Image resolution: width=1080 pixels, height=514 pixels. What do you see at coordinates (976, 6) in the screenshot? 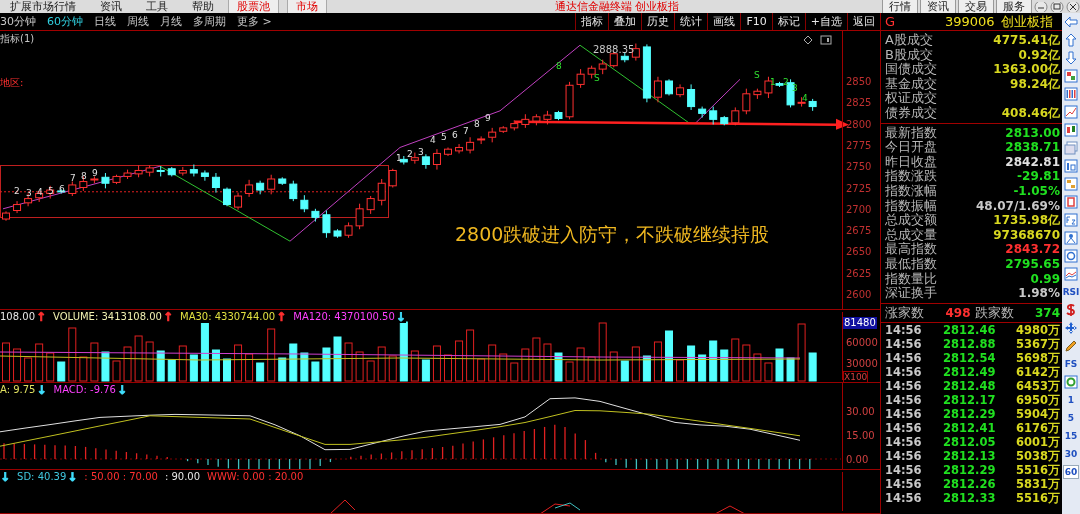
I see `header-button: 交易` at bounding box center [976, 6].